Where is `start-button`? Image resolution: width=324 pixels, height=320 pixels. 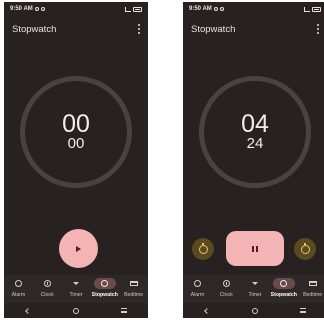 start-button is located at coordinates (78, 248).